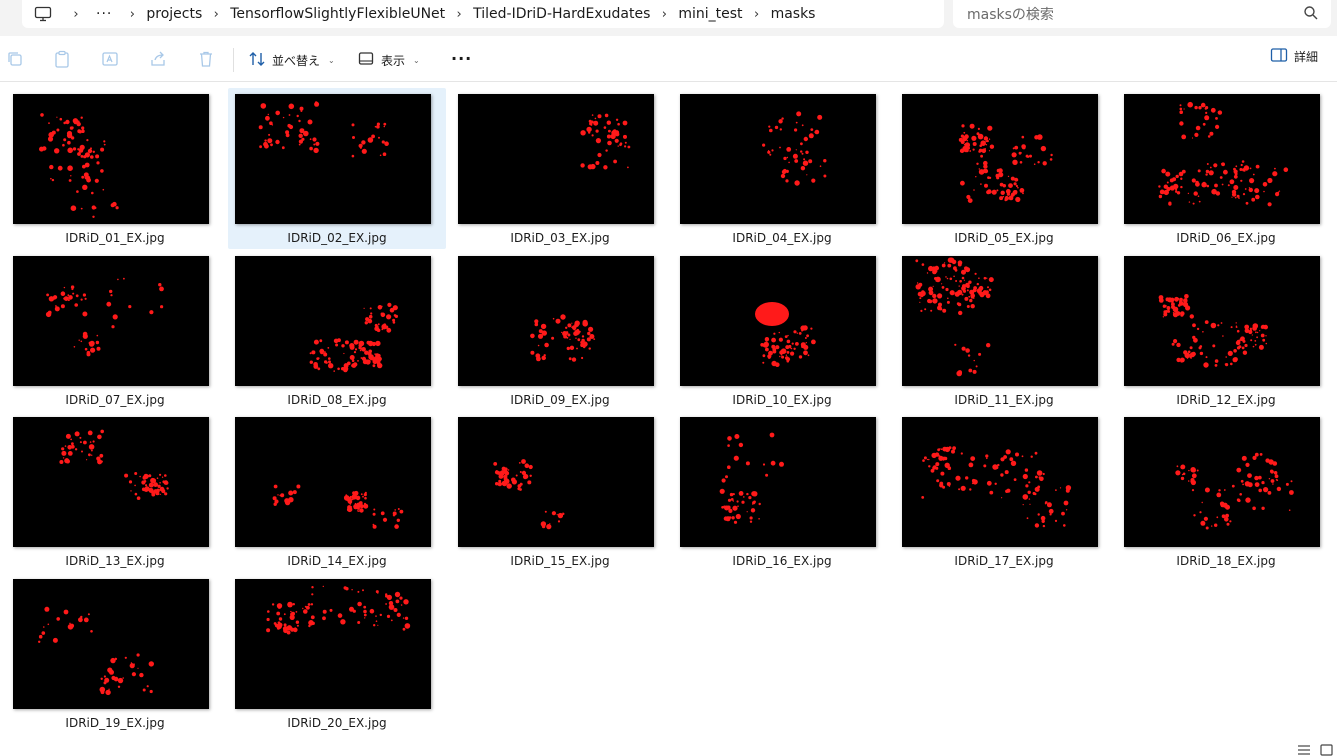  What do you see at coordinates (337, 723) in the screenshot?
I see `file-name: IDRiD_20_EX.jpg` at bounding box center [337, 723].